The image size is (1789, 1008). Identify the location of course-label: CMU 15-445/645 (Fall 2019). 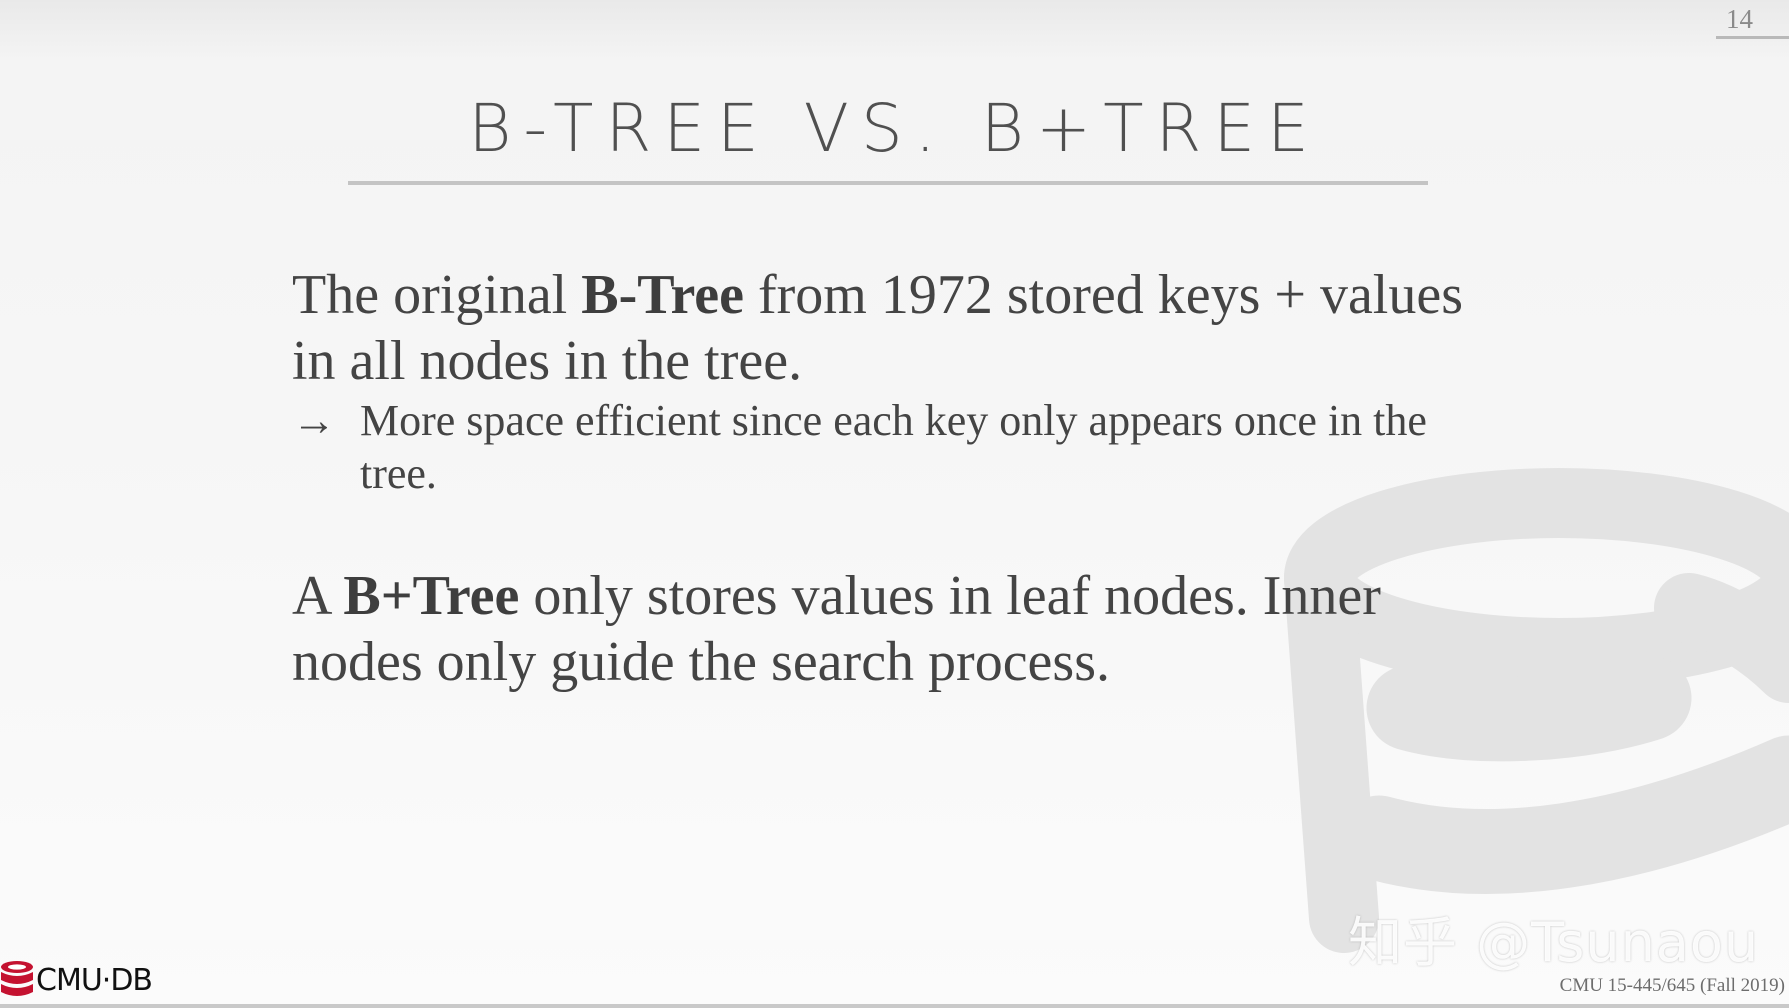
(1672, 985).